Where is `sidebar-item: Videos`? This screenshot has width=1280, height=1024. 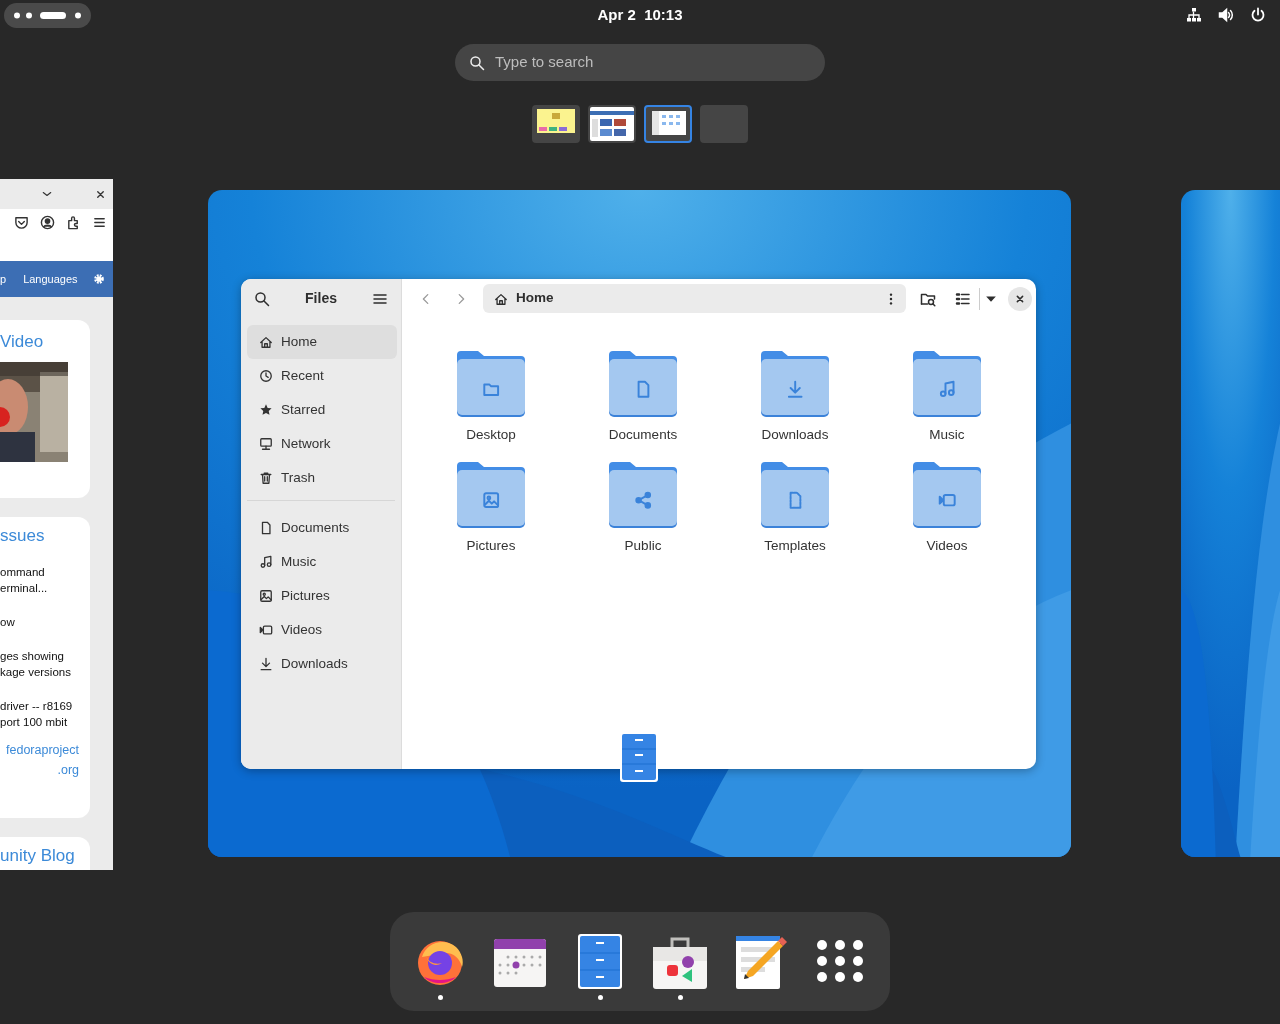
sidebar-item: Videos is located at coordinates (322, 630).